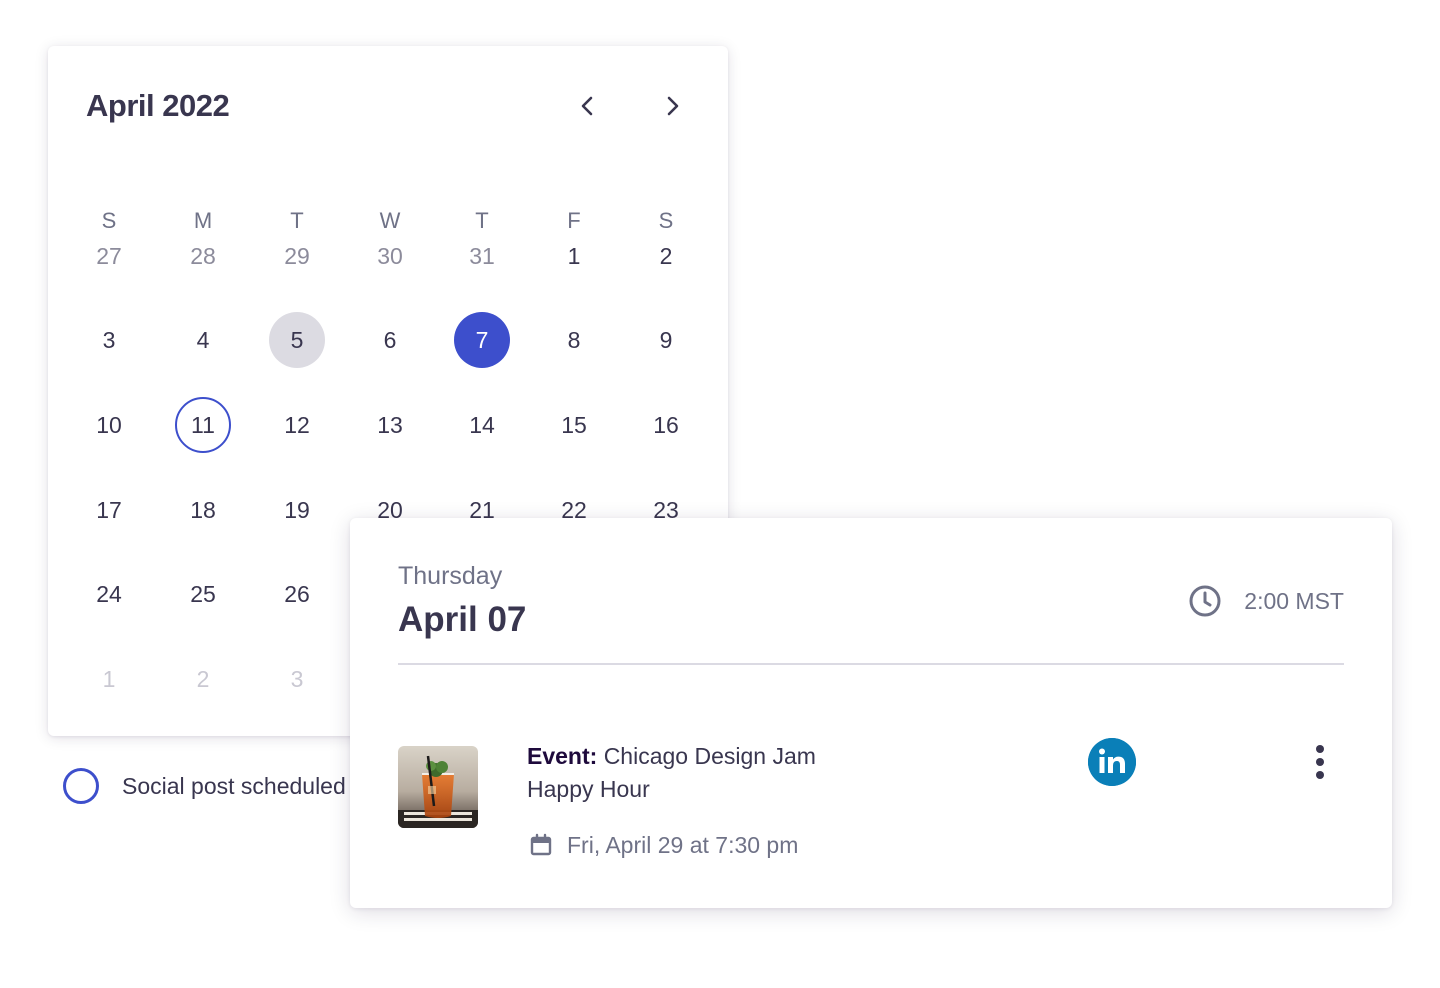 This screenshot has width=1440, height=988. Describe the element at coordinates (109, 510) in the screenshot. I see `calendar-day: 17` at that location.